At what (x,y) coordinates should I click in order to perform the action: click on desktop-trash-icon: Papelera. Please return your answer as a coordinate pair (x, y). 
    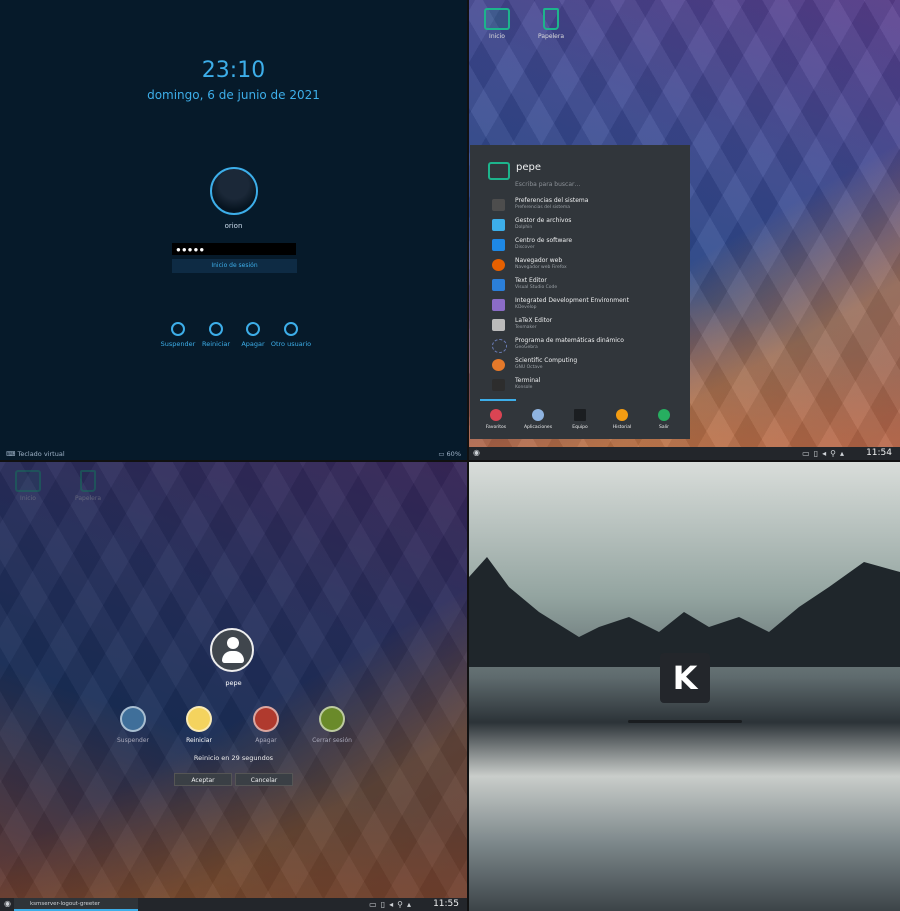
    Looking at the image, I should click on (551, 24).